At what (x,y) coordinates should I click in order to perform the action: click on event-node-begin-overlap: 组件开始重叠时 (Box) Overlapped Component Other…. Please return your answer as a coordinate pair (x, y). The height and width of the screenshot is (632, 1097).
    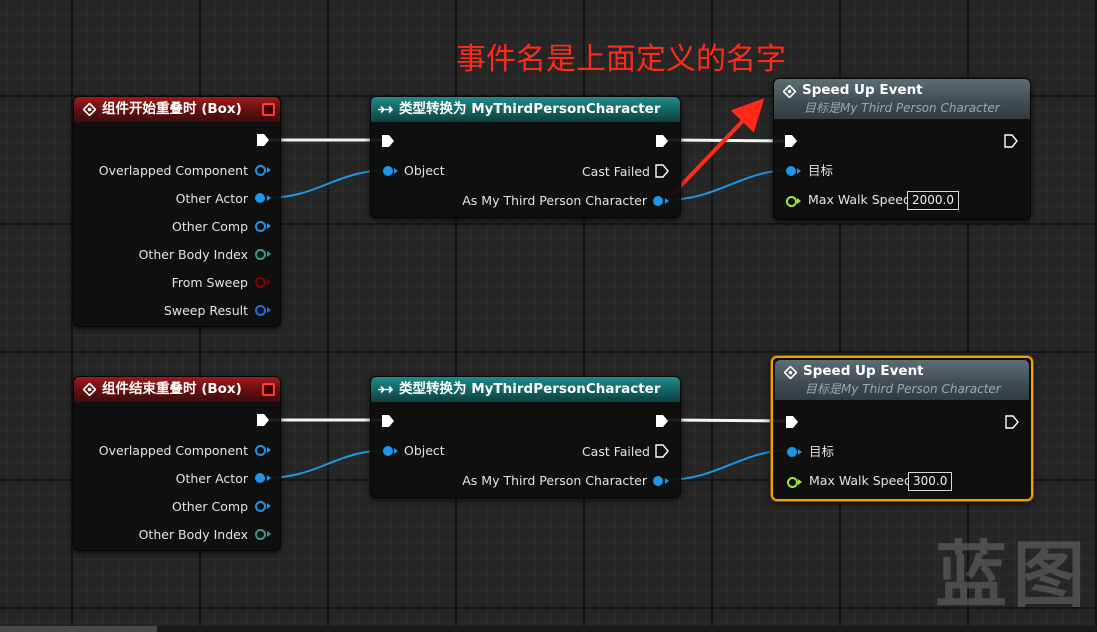
    Looking at the image, I should click on (177, 211).